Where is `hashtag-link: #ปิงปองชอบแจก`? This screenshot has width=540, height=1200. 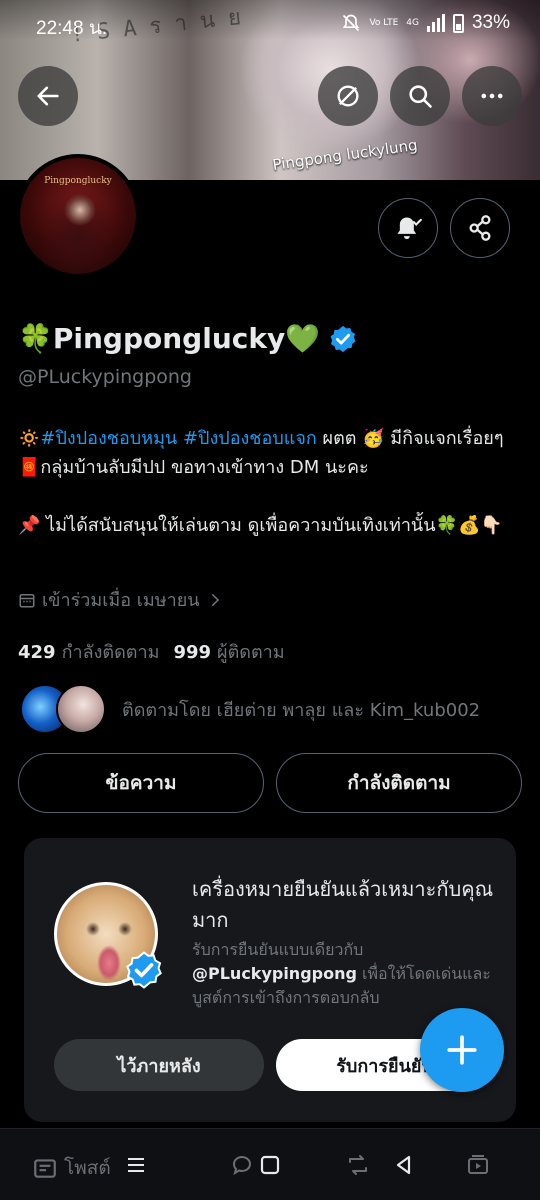
hashtag-link: #ปิงปองชอบแจก is located at coordinates (250, 438).